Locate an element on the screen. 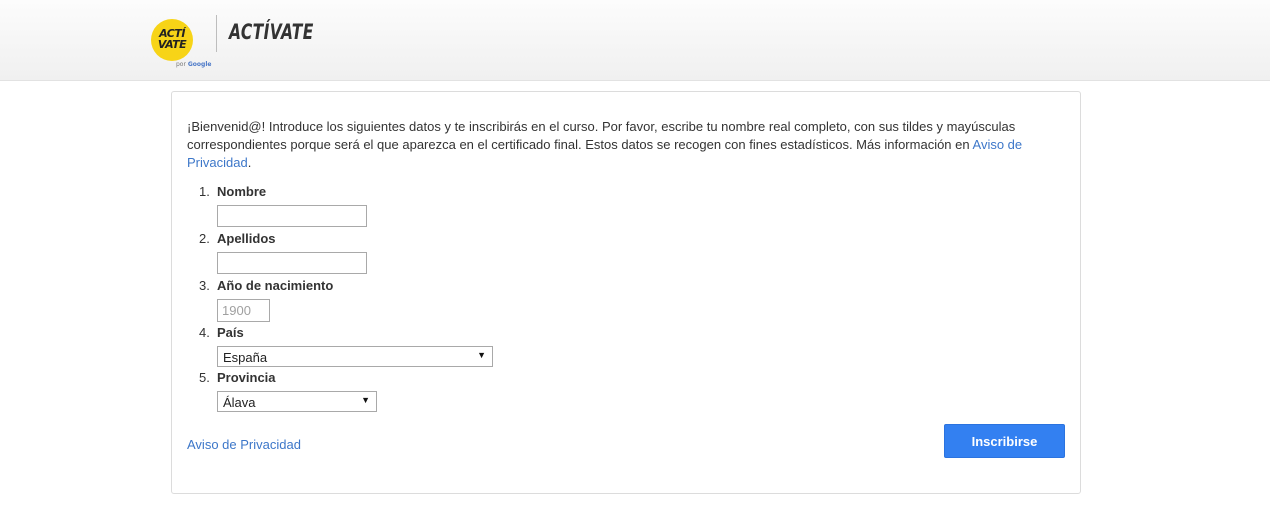 This screenshot has height=508, width=1270. field-number-4: 4. is located at coordinates (204, 332).